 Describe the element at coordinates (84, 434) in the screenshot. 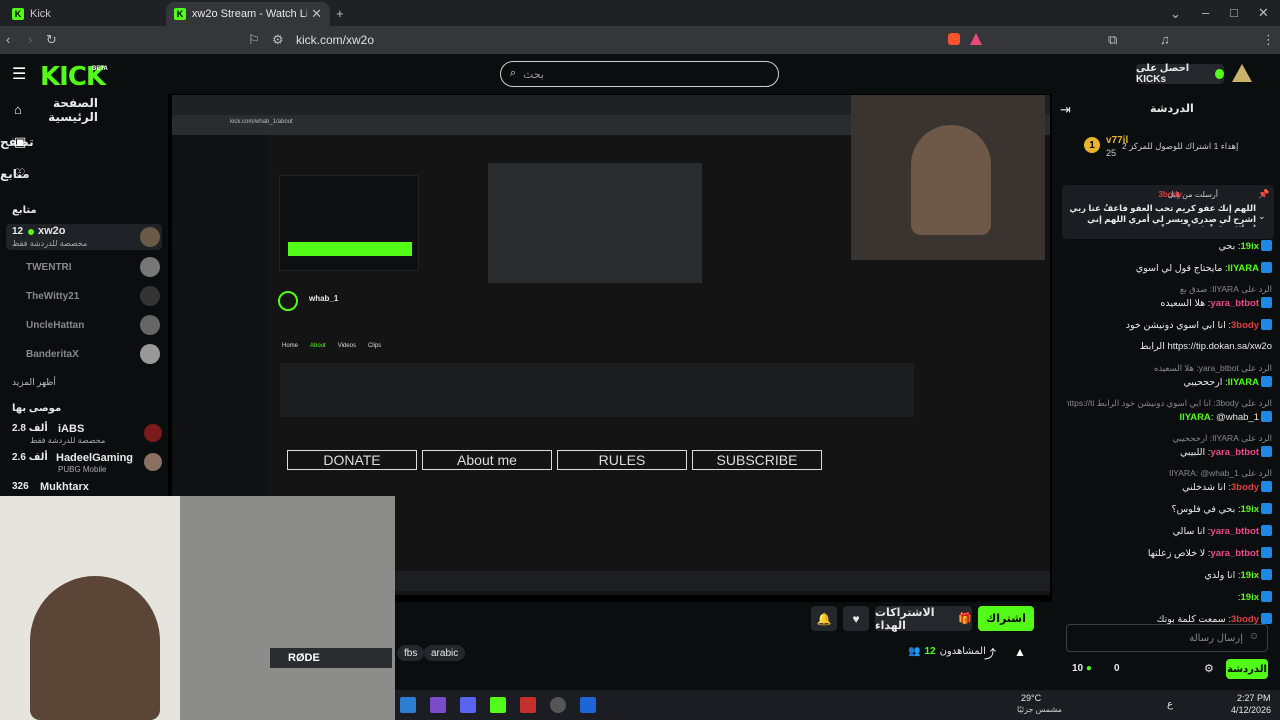

I see `channel-item-iabs: 2.8 ألف iABS مخصصة للدردشة فقط` at that location.